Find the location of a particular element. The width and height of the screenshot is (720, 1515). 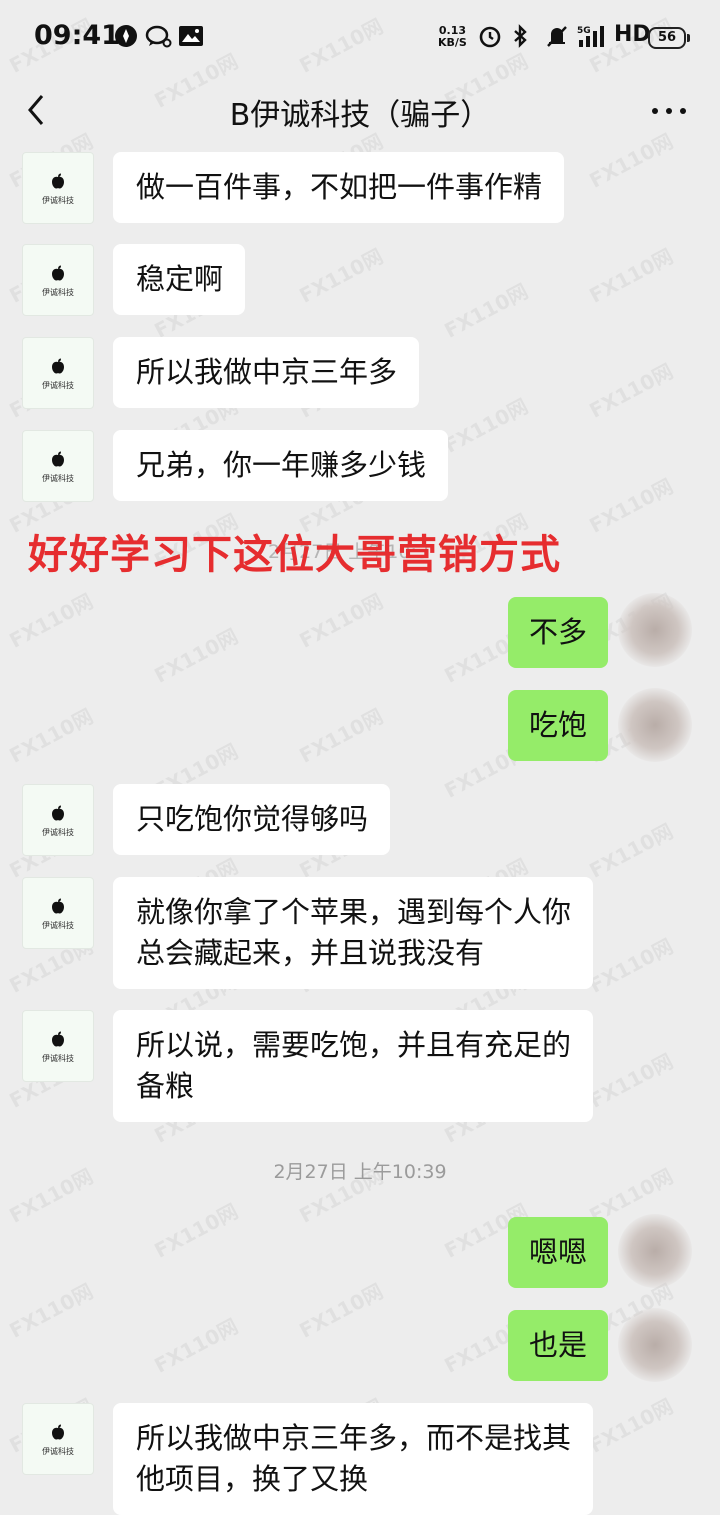

signal-icon: 5G is located at coordinates (590, 36).